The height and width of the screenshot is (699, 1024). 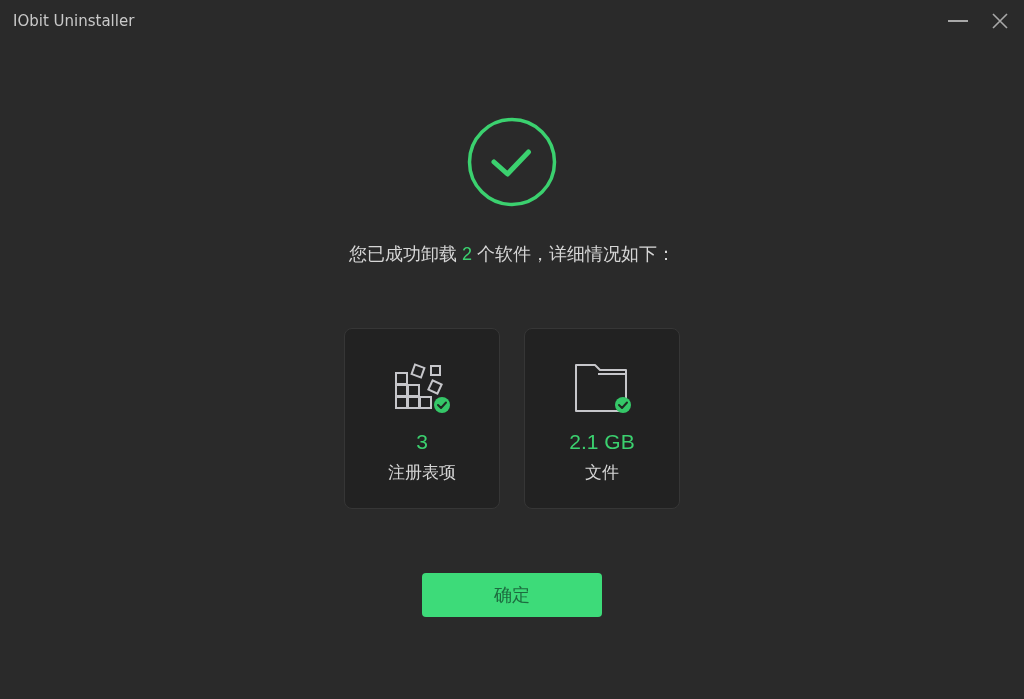 What do you see at coordinates (74, 21) in the screenshot?
I see `window-title: IObit Uninstaller` at bounding box center [74, 21].